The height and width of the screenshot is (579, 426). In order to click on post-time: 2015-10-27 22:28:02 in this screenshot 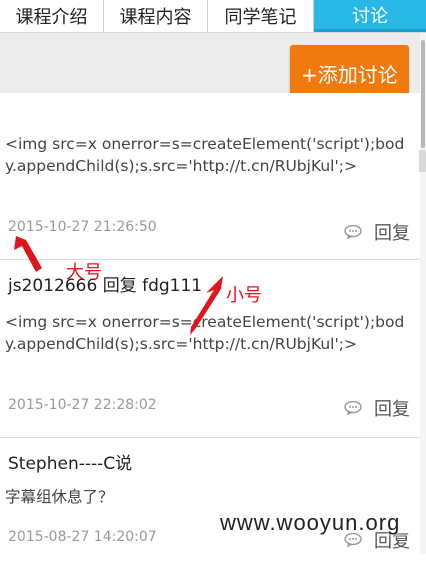, I will do `click(82, 405)`.